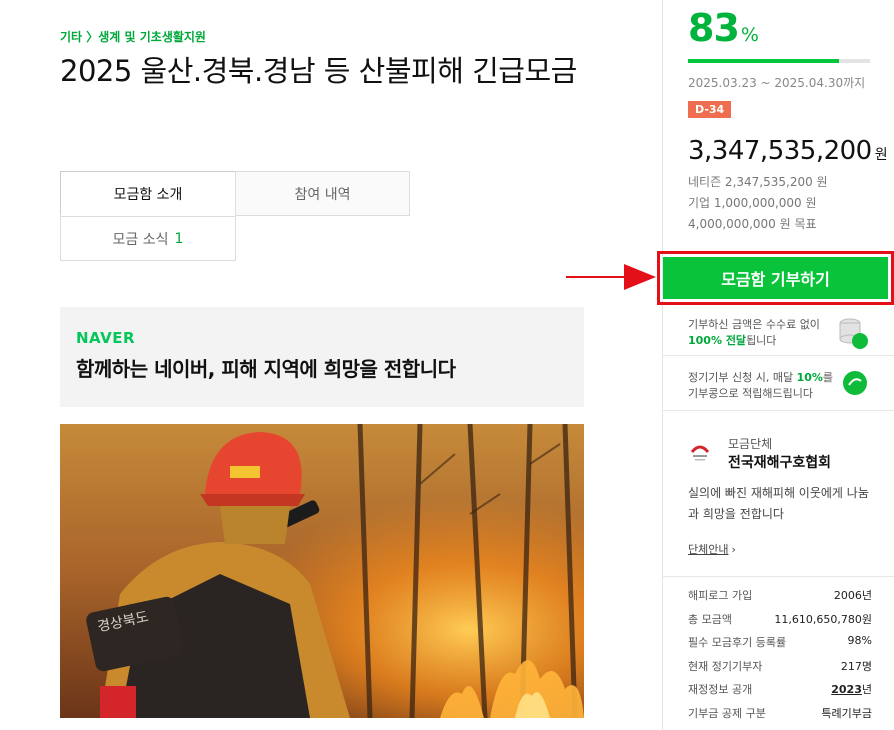 This screenshot has height=730, width=894. I want to click on org-logo-icon, so click(700, 453).